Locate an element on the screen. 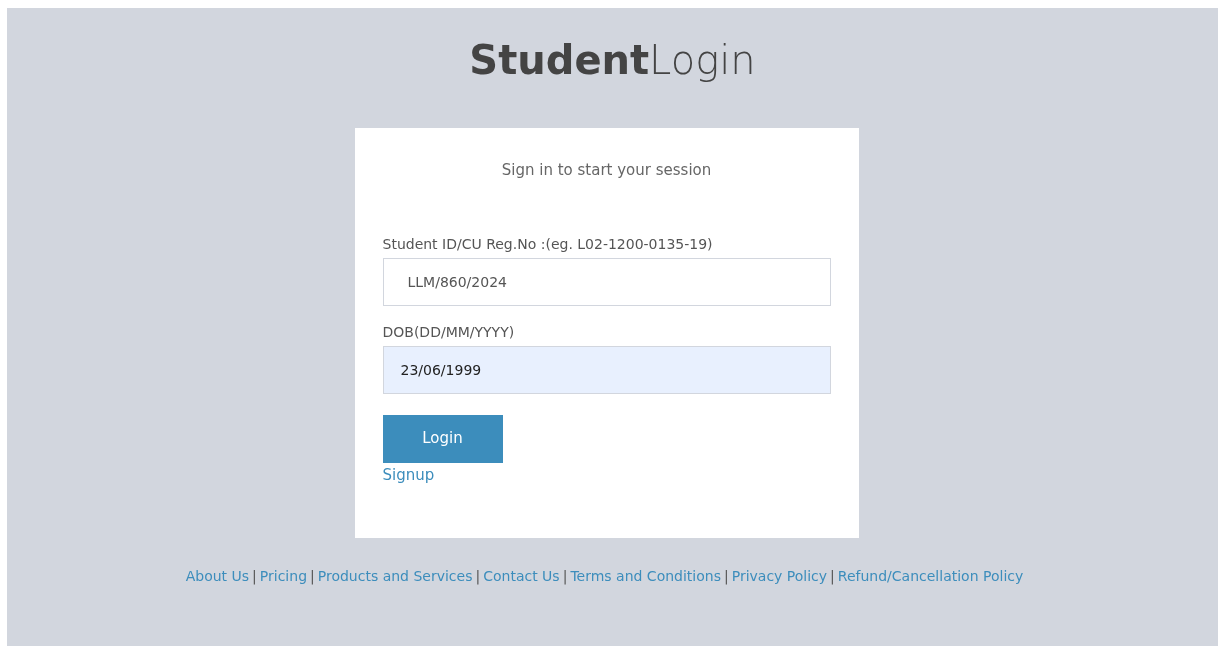 The width and height of the screenshot is (1218, 646). session-message: Sign in to start your session is located at coordinates (606, 170).